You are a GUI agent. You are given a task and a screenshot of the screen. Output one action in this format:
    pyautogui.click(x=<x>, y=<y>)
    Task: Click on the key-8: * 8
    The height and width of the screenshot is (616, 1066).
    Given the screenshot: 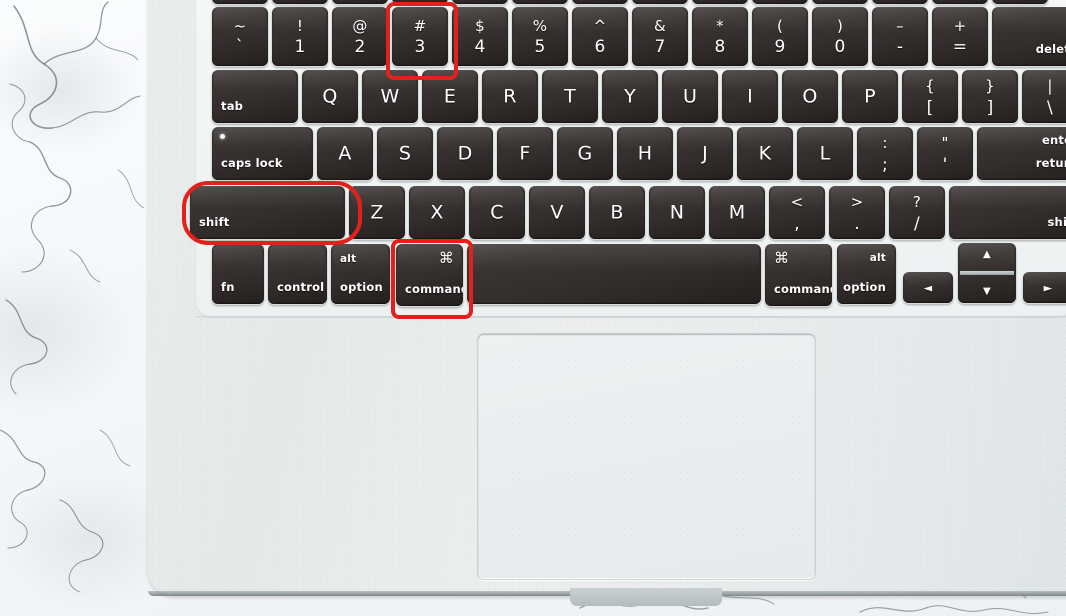 What is the action you would take?
    pyautogui.click(x=720, y=36)
    